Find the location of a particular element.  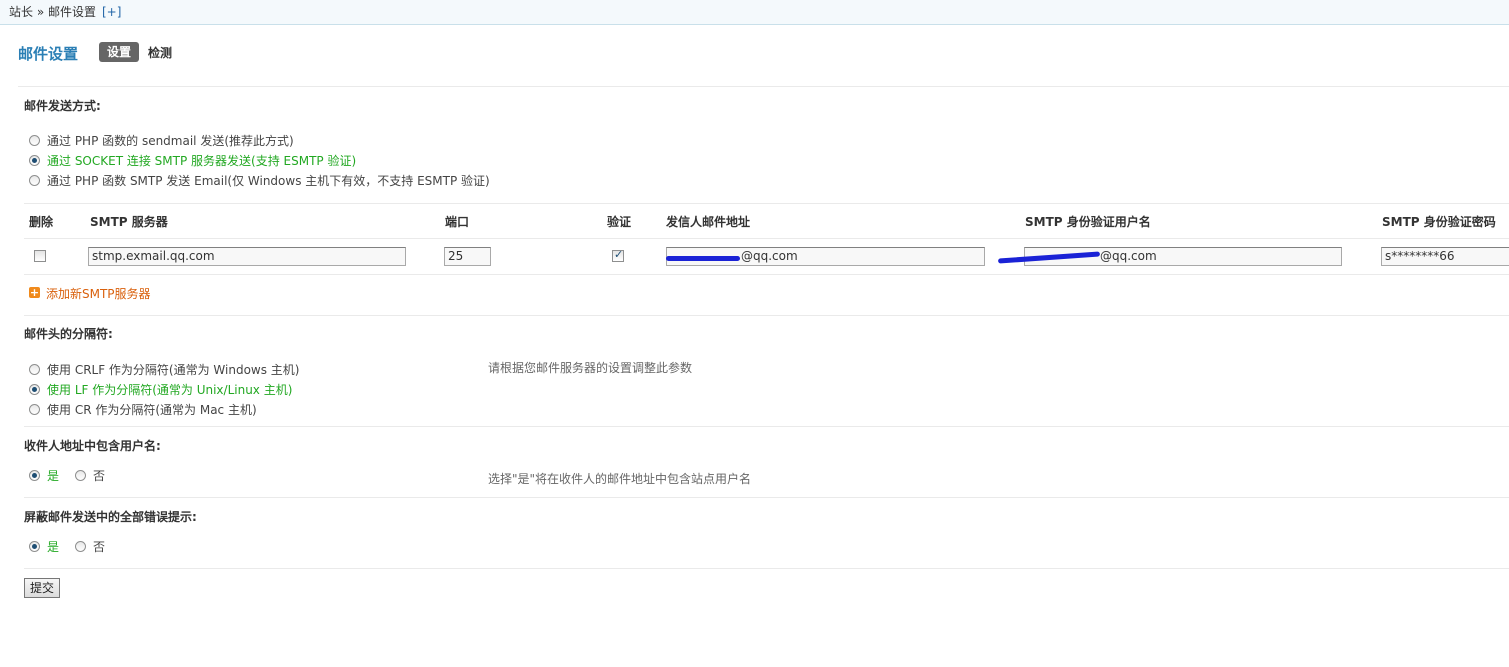

breadcrumb-bar: 站长 » 邮件设置 [+] is located at coordinates (754, 12).